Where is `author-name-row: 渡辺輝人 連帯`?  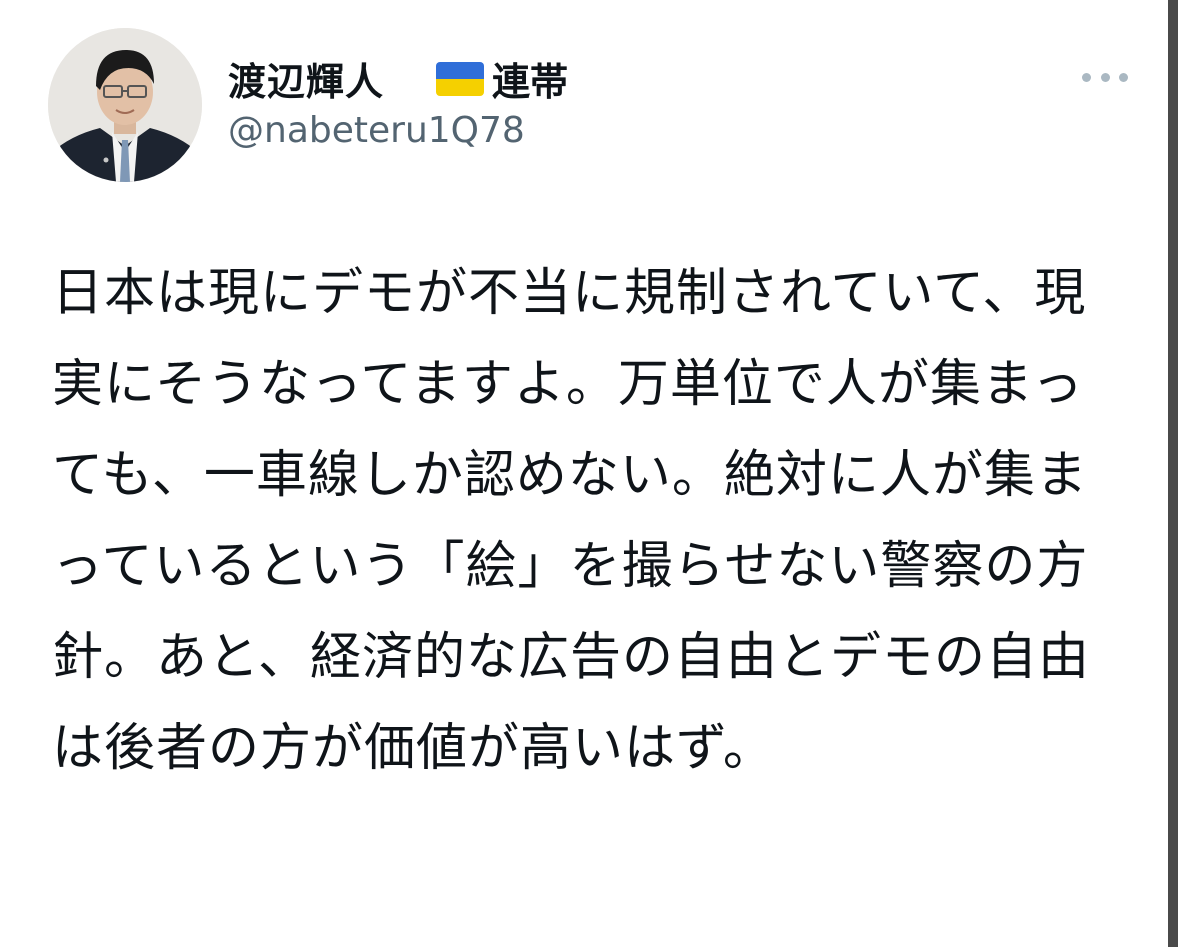
author-name-row: 渡辺輝人 連帯 is located at coordinates (398, 78).